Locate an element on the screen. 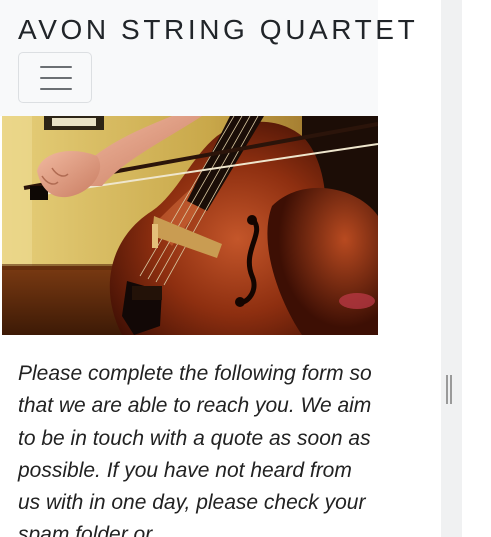 The width and height of the screenshot is (491, 537). navbar-toggle-button is located at coordinates (55, 77).